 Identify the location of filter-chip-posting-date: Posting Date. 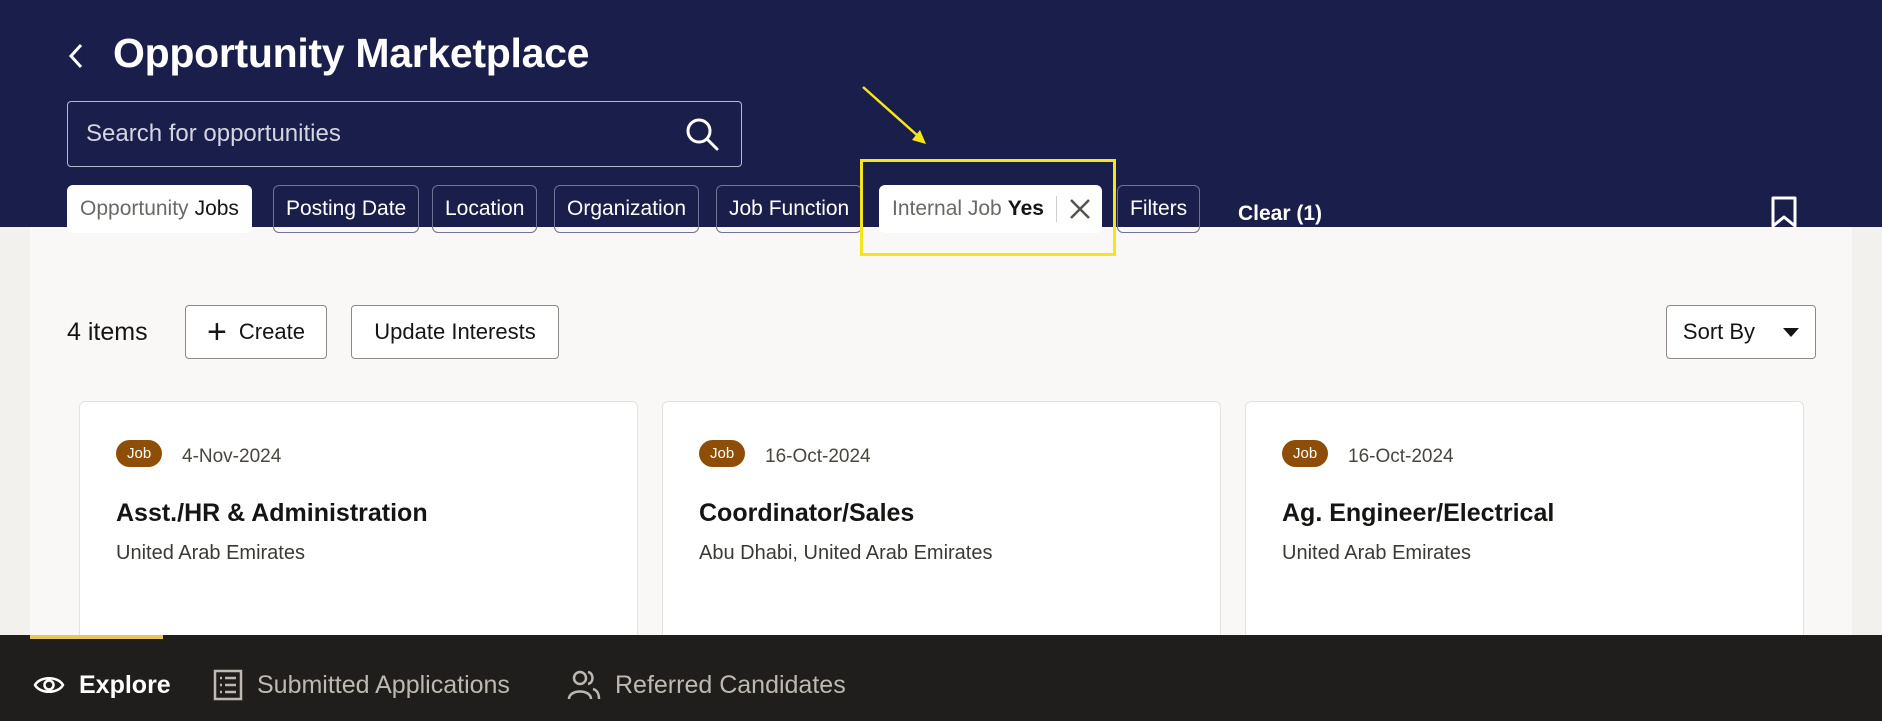
(346, 209).